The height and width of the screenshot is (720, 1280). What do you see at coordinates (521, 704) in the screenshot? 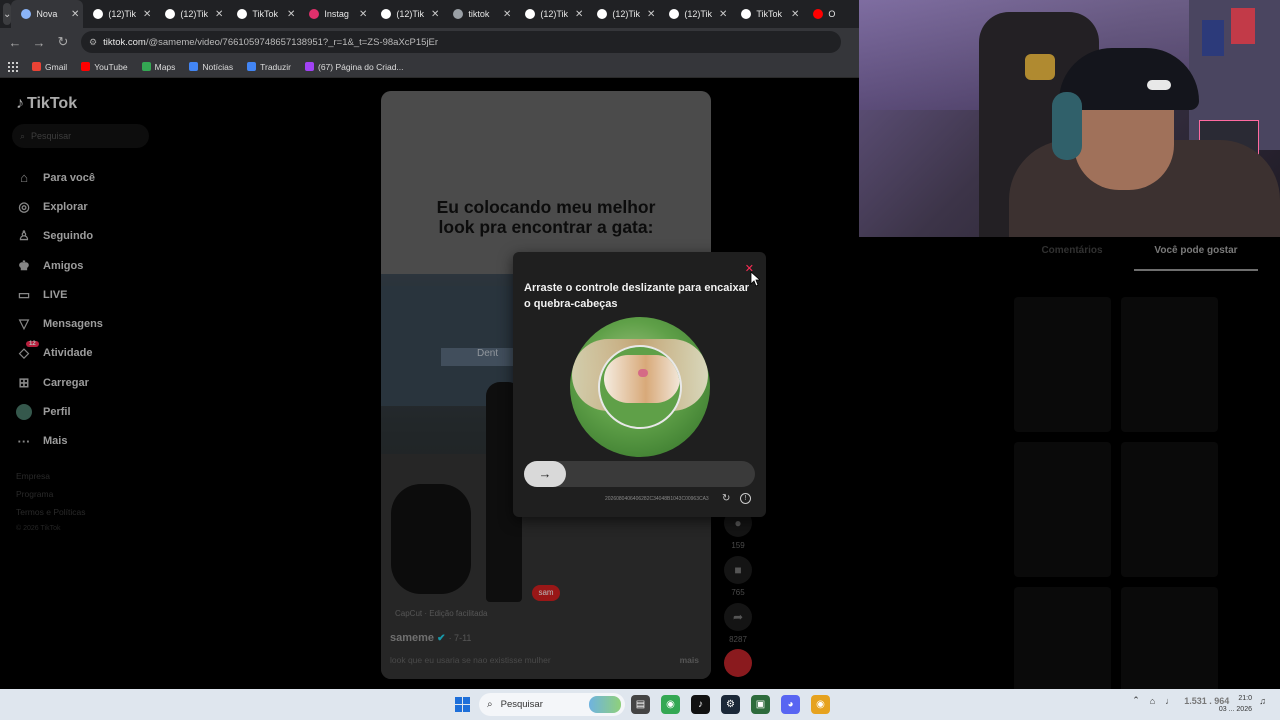
I see `taskbar-search-placeholder: Pesquisar` at bounding box center [521, 704].